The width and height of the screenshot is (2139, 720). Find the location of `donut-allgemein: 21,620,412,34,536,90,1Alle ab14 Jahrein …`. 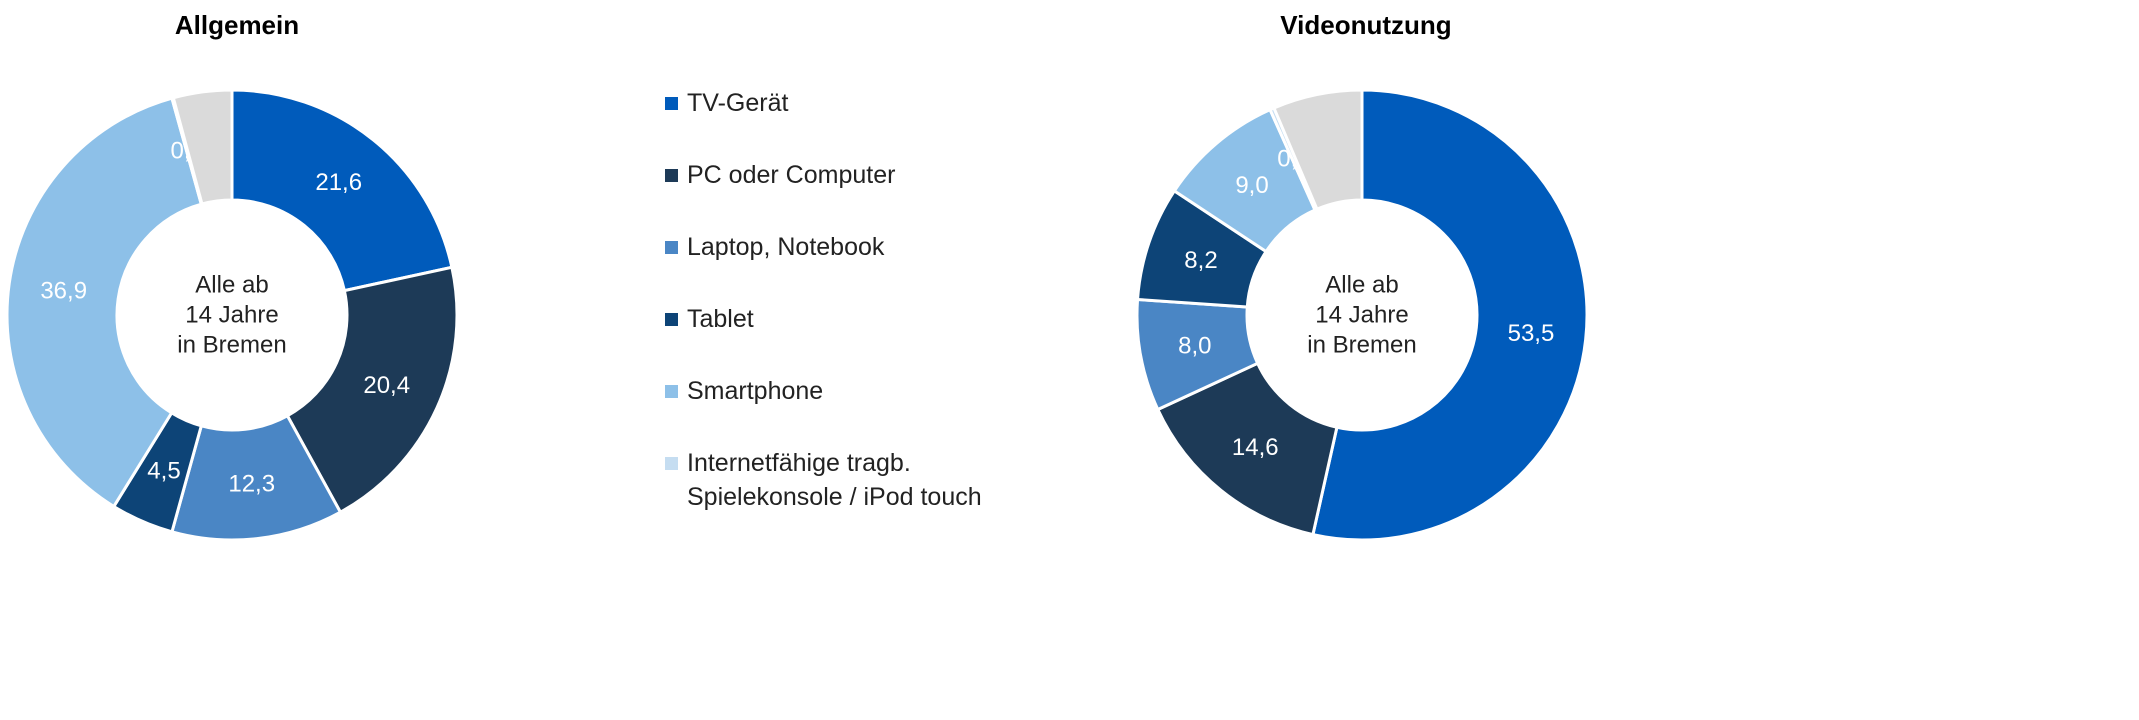

donut-allgemein: 21,620,412,34,536,90,1Alle ab14 Jahrein … is located at coordinates (232, 315).